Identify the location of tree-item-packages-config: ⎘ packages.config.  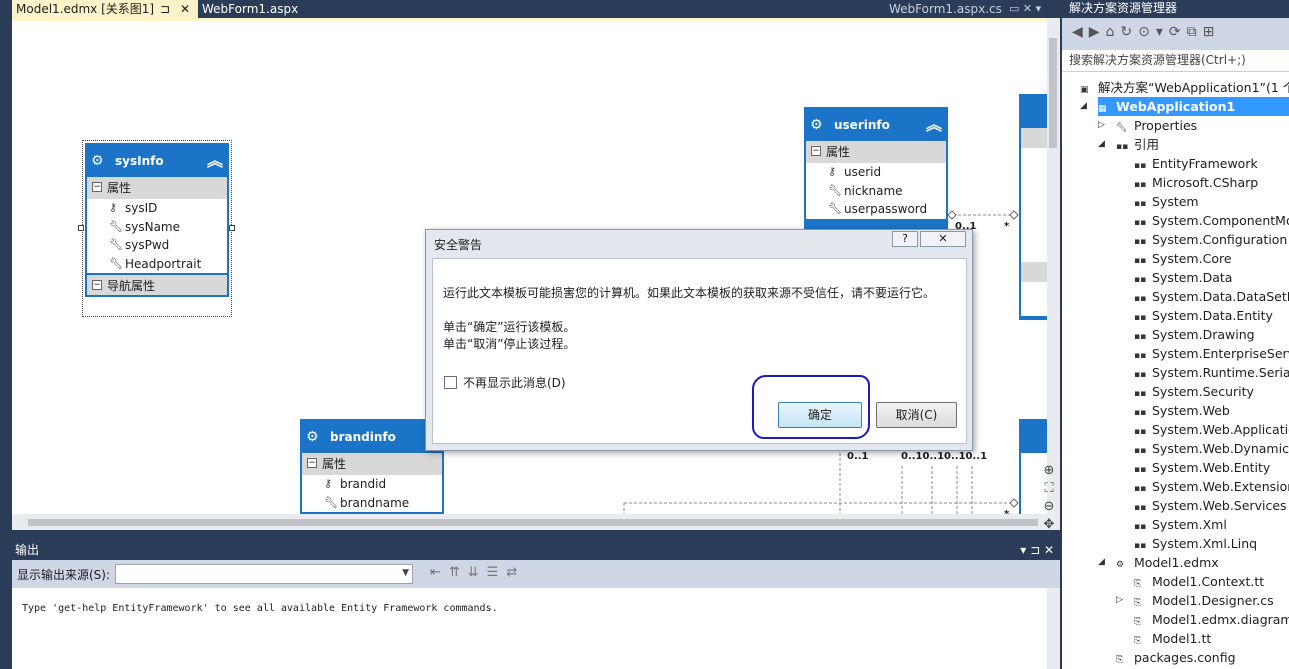
(1176, 657).